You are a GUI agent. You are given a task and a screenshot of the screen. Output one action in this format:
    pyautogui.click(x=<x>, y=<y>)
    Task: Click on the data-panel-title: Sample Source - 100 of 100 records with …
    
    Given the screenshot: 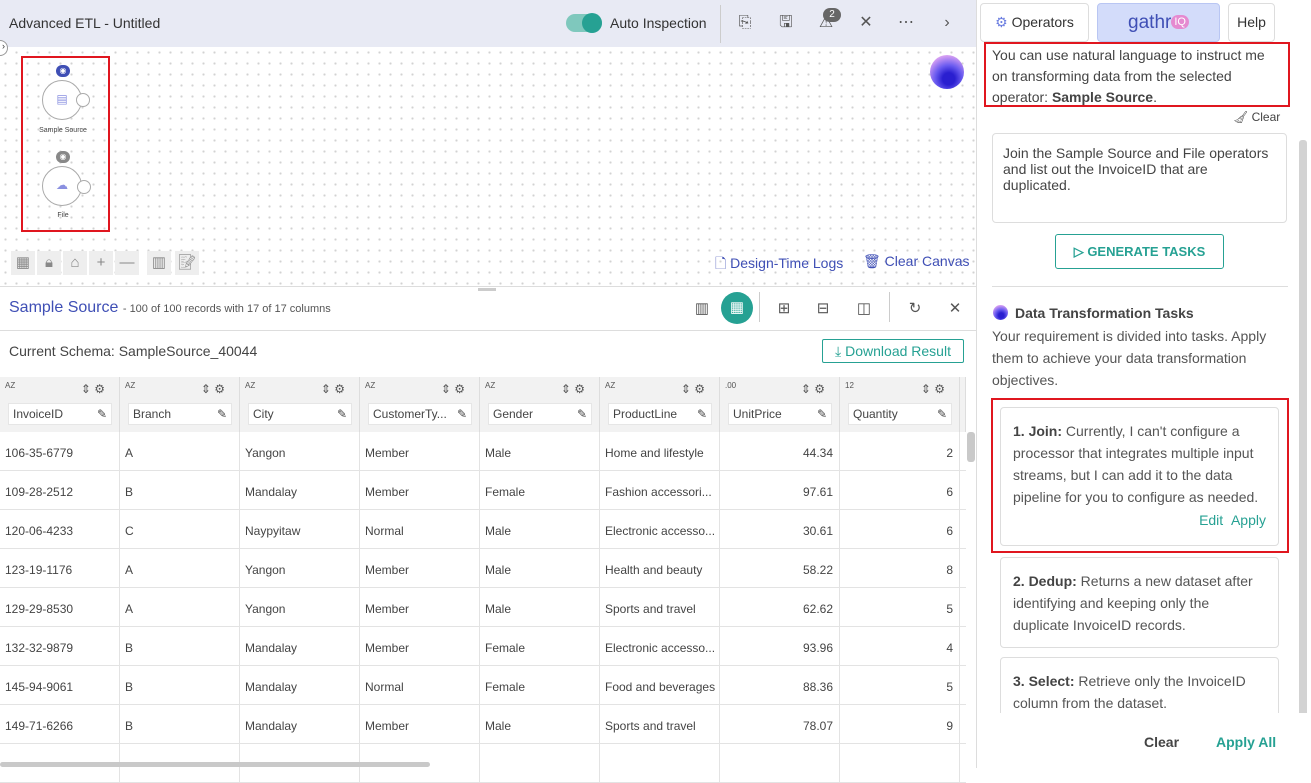 What is the action you would take?
    pyautogui.click(x=170, y=308)
    